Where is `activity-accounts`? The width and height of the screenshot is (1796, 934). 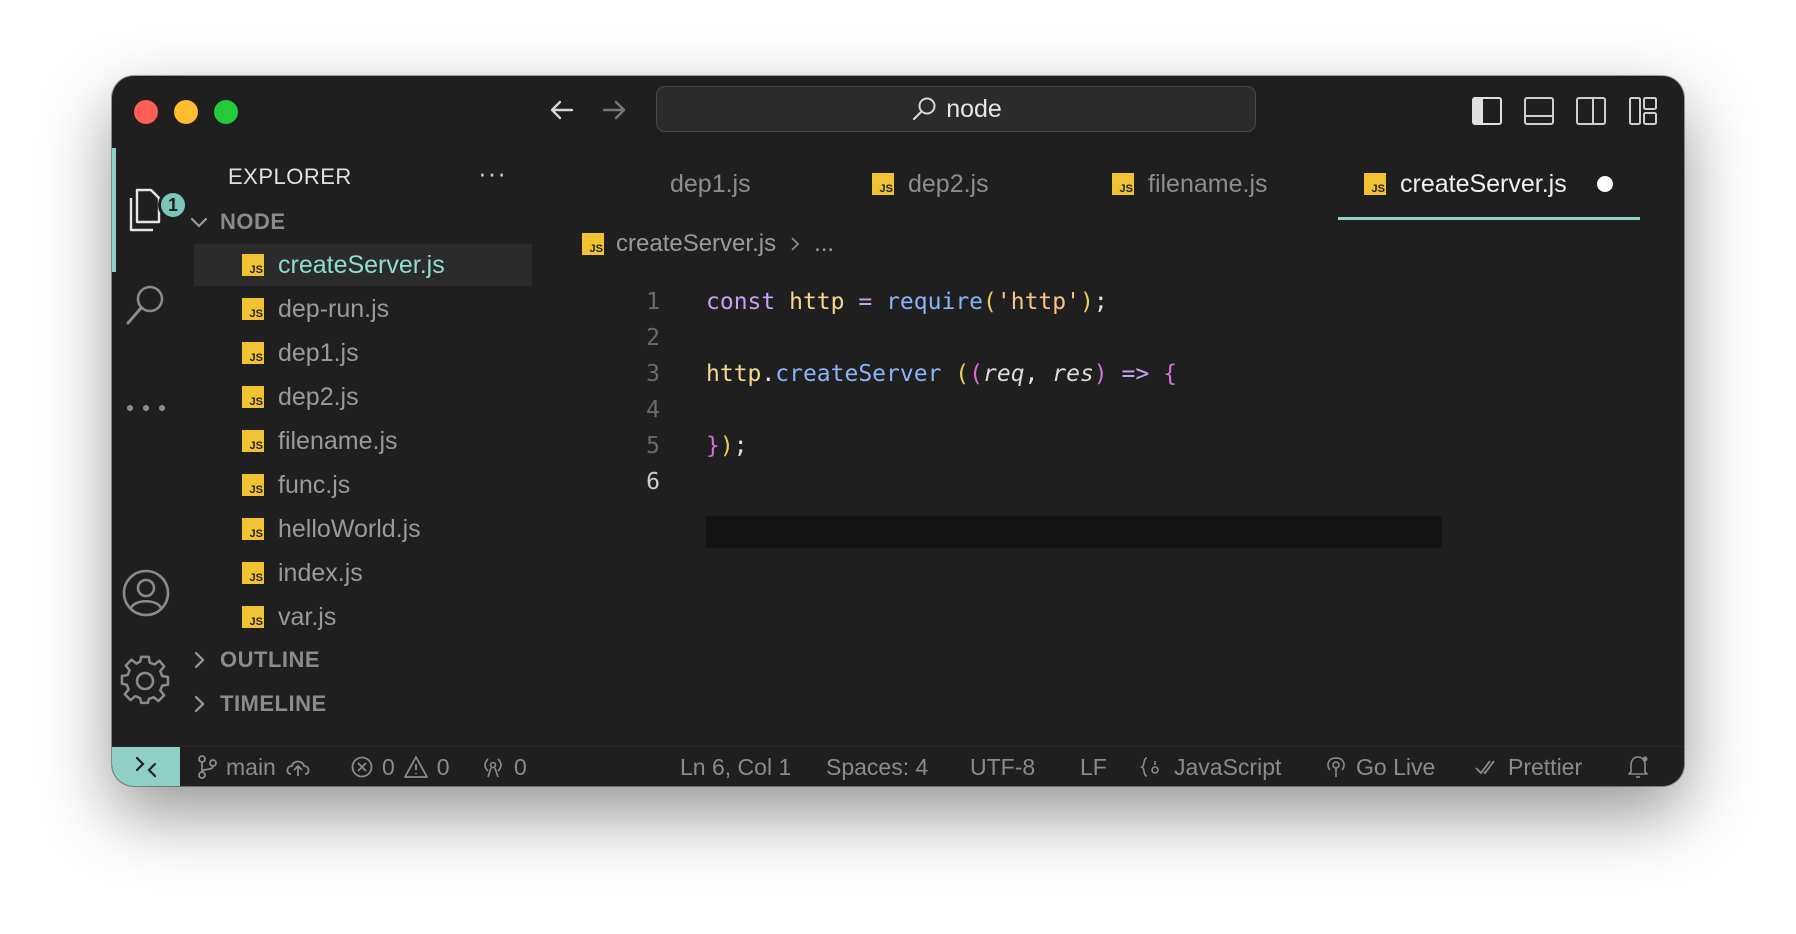
activity-accounts is located at coordinates (146, 593).